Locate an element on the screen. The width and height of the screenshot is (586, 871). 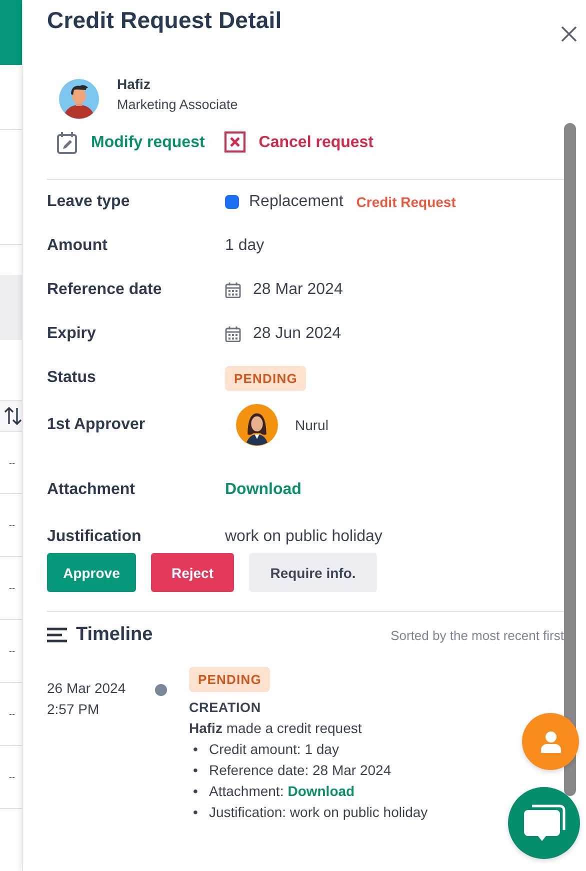
field-label: Attachment is located at coordinates (91, 490).